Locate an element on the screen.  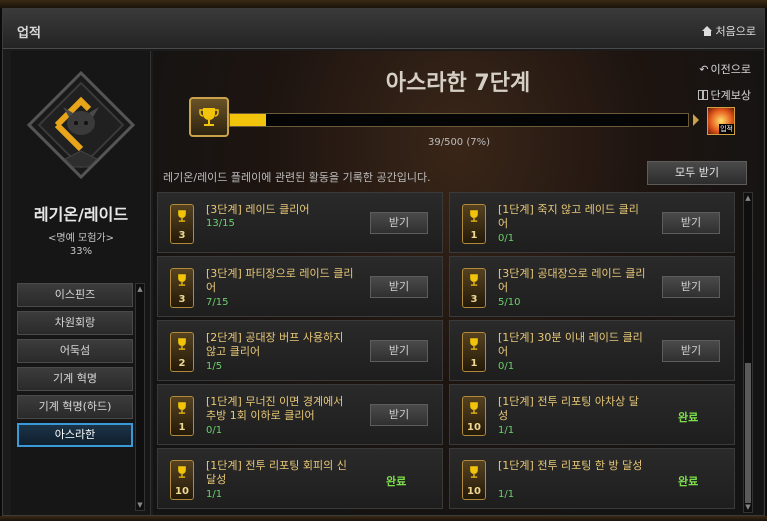
achievement-card: 2 [2단계] 공대장 버프 사용하지 않고 클리어 1/5 받기 is located at coordinates (300, 350).